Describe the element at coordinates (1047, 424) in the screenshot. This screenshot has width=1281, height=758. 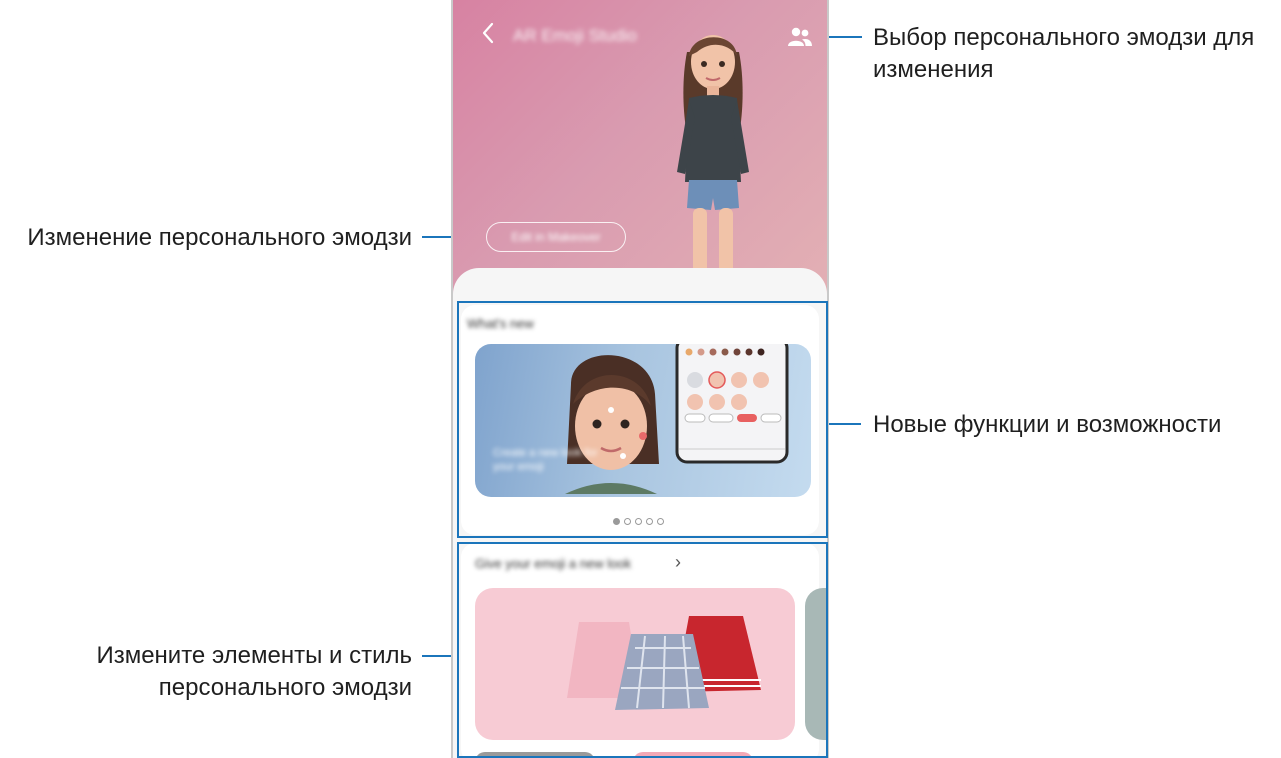
I see `callout-new-features: Новые функции и возможности` at that location.